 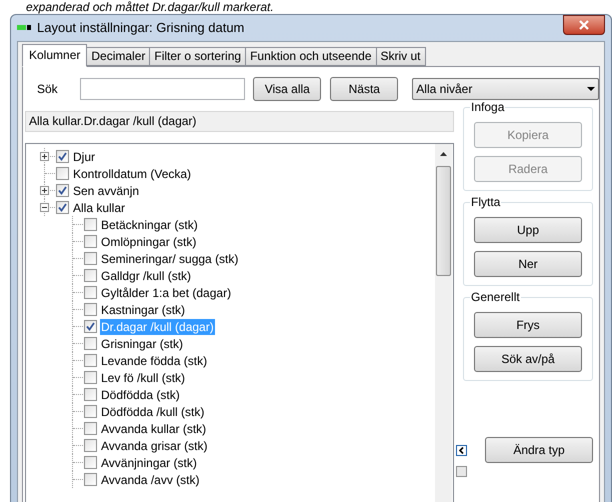 What do you see at coordinates (140, 28) in the screenshot?
I see `window-title: Layout inställningar: Grisning datum` at bounding box center [140, 28].